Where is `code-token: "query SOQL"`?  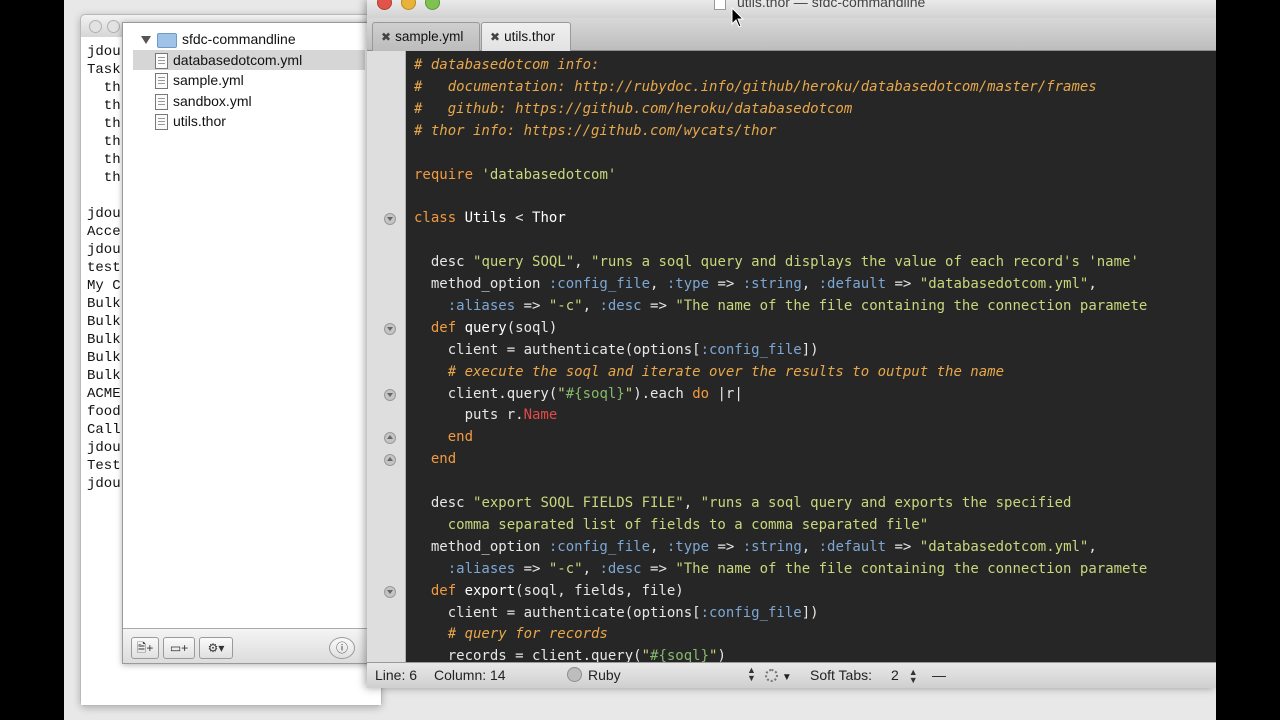
code-token: "query SOQL" is located at coordinates (524, 262).